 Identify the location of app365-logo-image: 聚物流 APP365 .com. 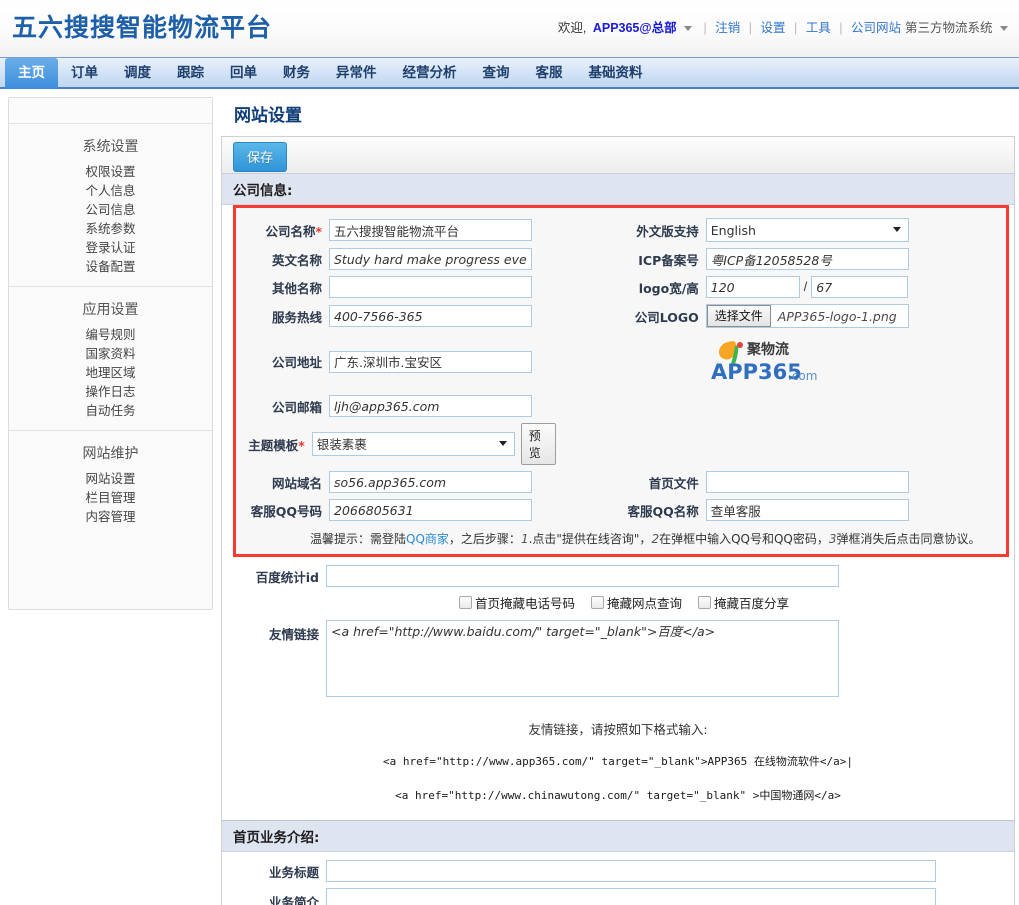
(764, 362).